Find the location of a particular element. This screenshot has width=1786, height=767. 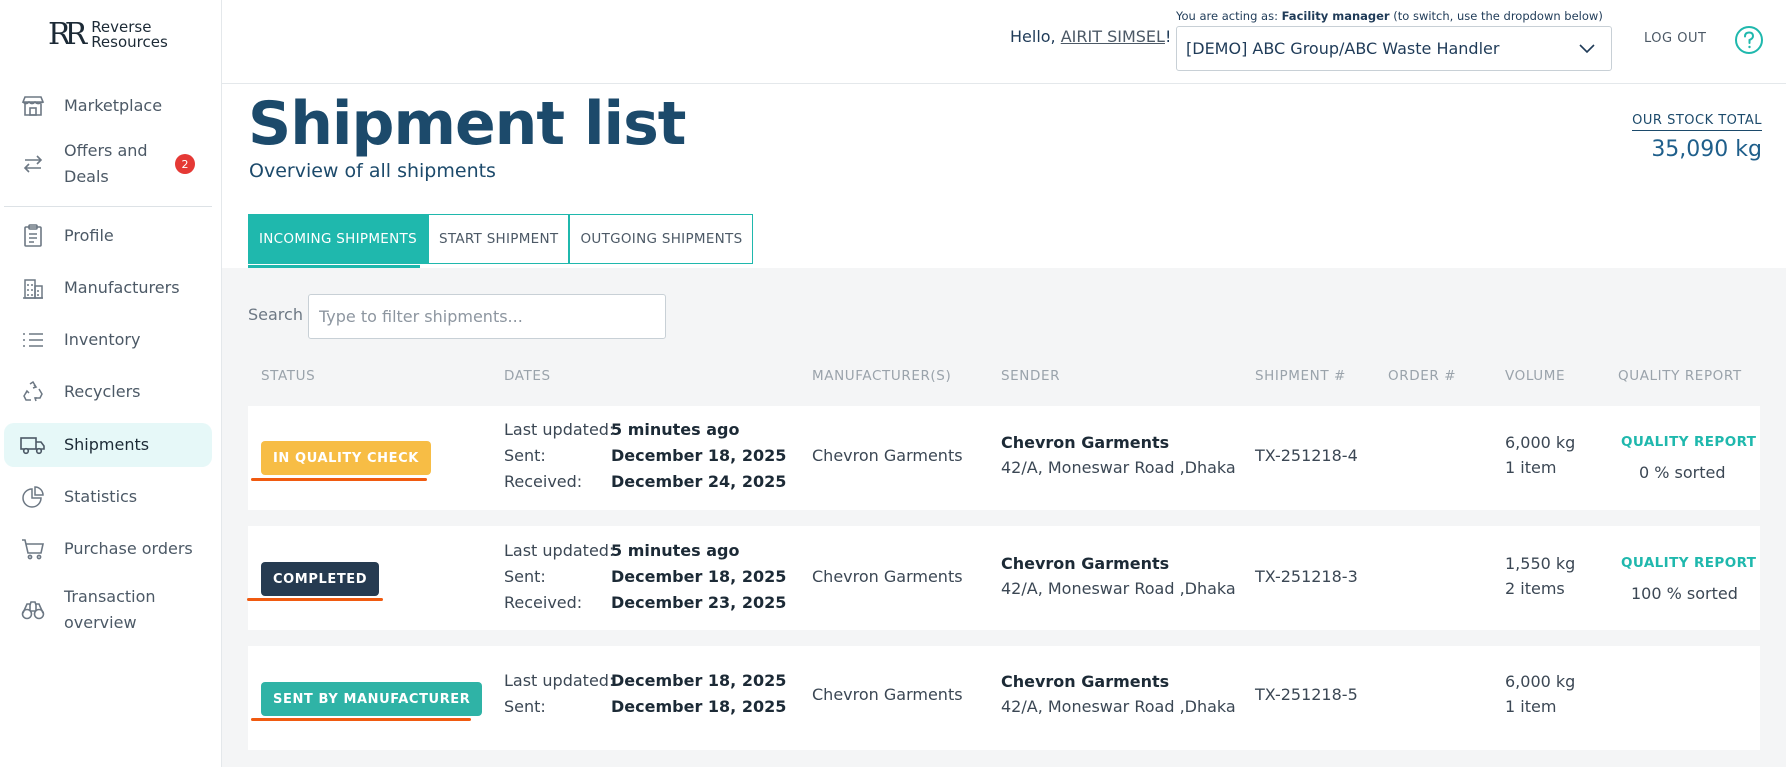

sidebar-item-label: Marketplace is located at coordinates (113, 105).